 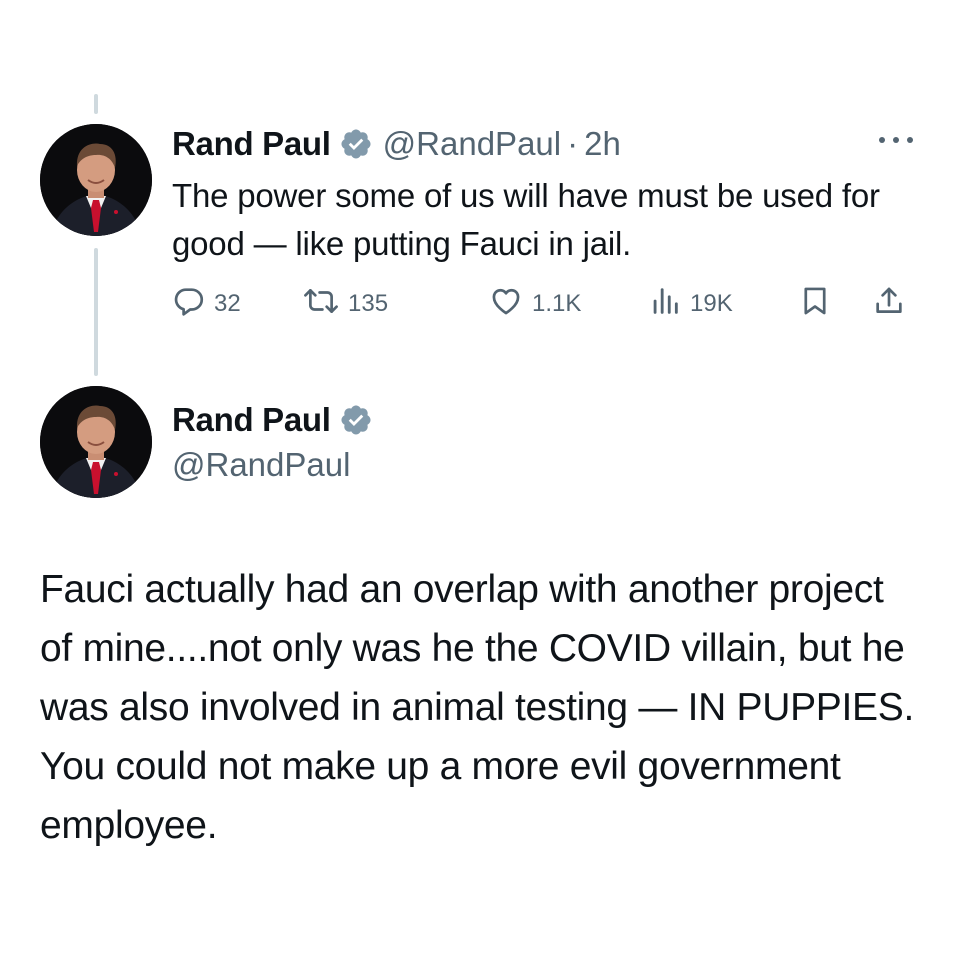 I want to click on reply-button: 32, so click(x=206, y=304).